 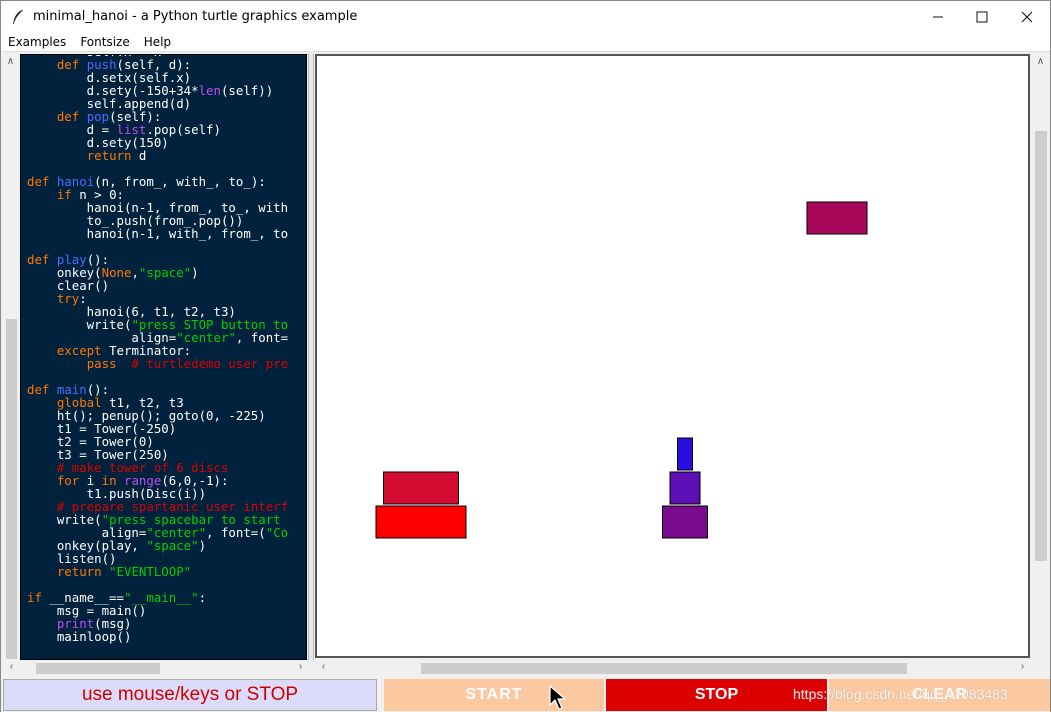 I want to click on menu-bar: Examples Fontsize Help, so click(x=525, y=42).